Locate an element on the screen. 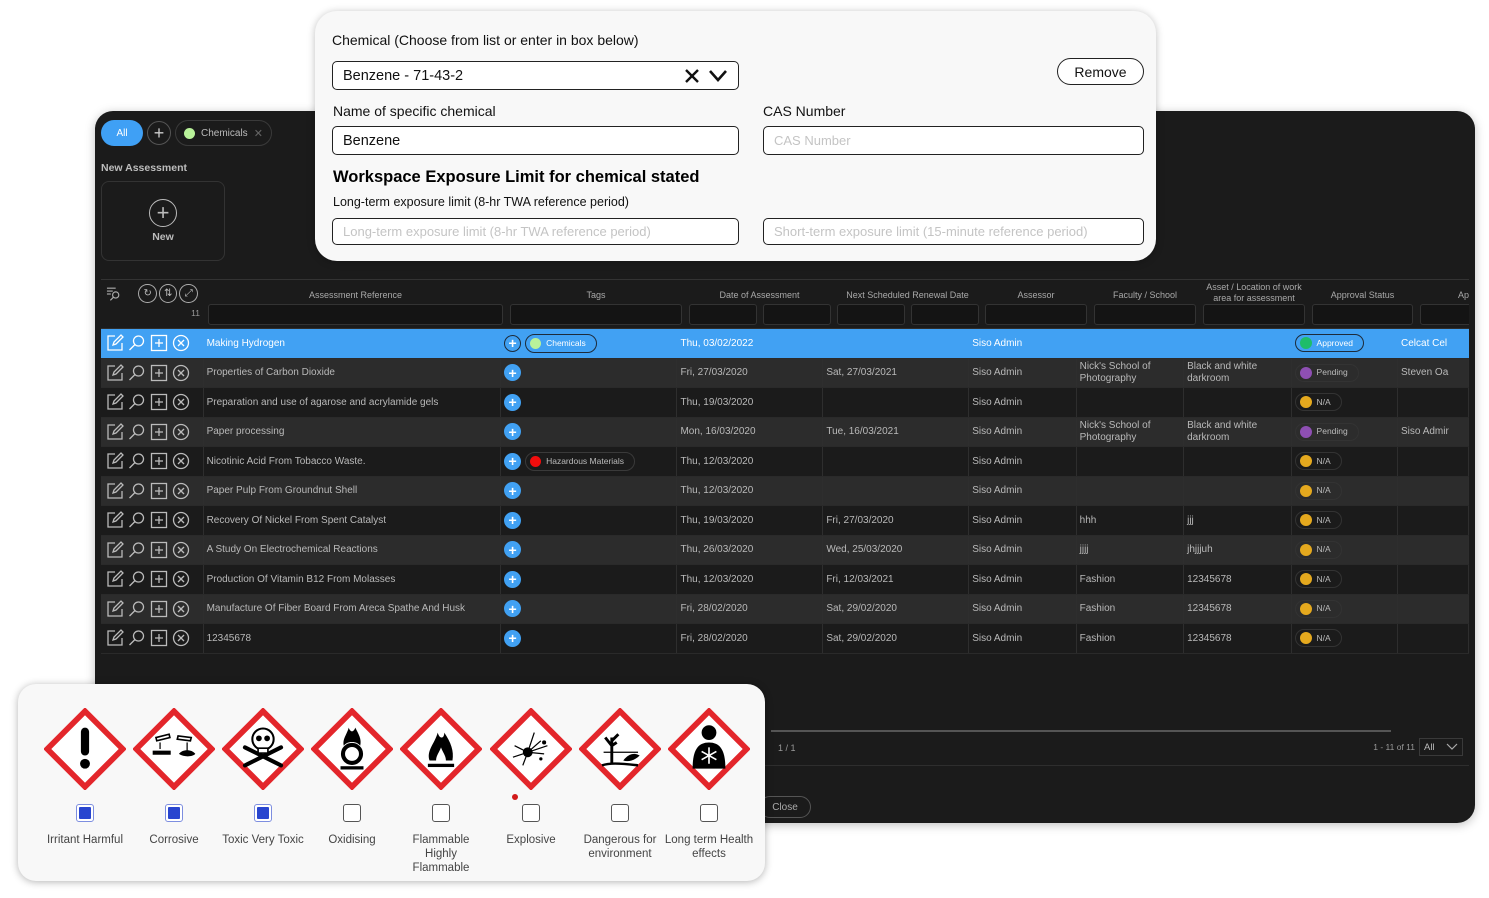  add-filter-button: + is located at coordinates (159, 133).